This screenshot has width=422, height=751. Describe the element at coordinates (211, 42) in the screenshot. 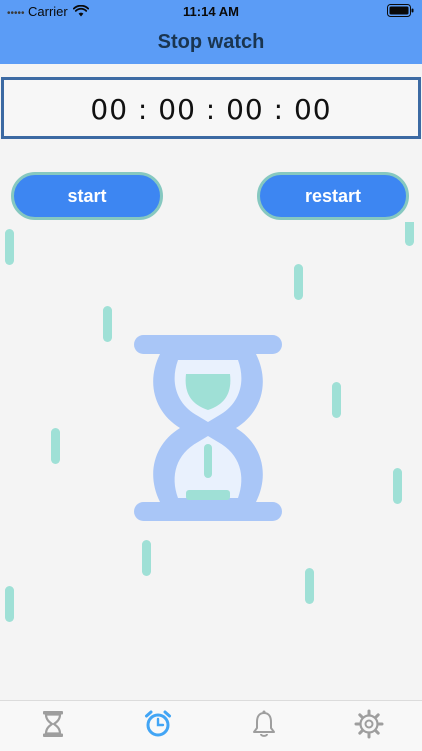

I see `page-title: Stop watch` at that location.